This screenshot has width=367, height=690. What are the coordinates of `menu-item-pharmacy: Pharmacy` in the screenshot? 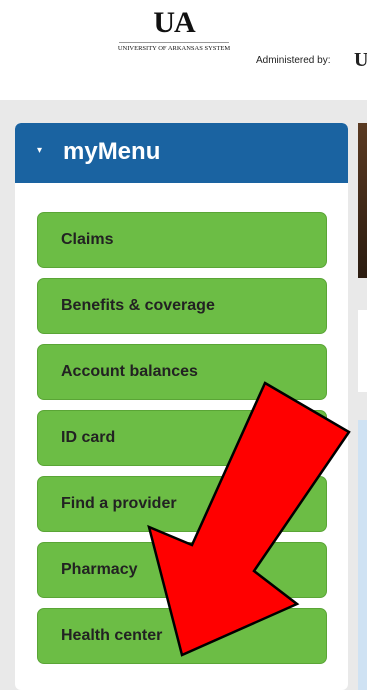 It's located at (182, 570).